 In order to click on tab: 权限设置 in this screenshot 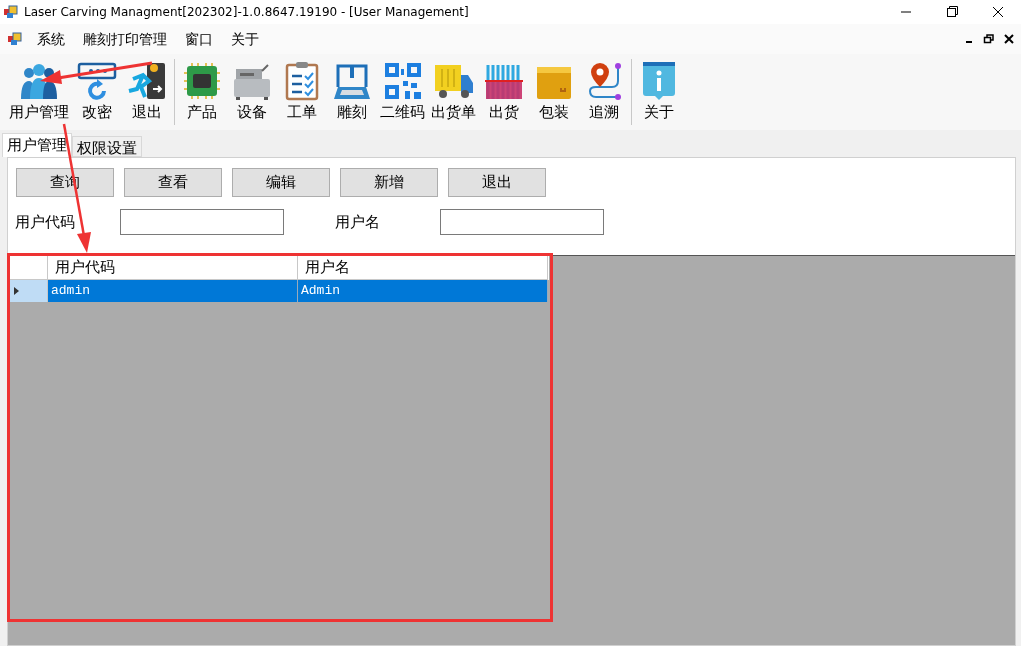, I will do `click(107, 146)`.